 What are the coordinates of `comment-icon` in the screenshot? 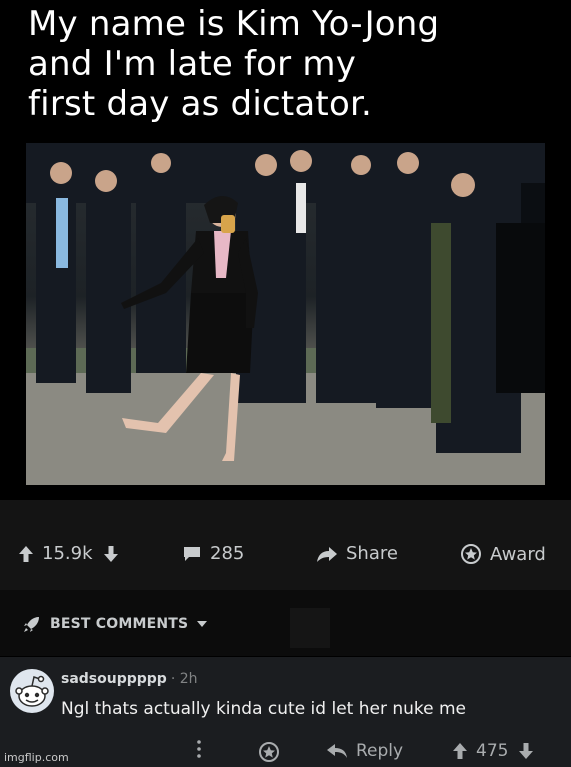 It's located at (192, 553).